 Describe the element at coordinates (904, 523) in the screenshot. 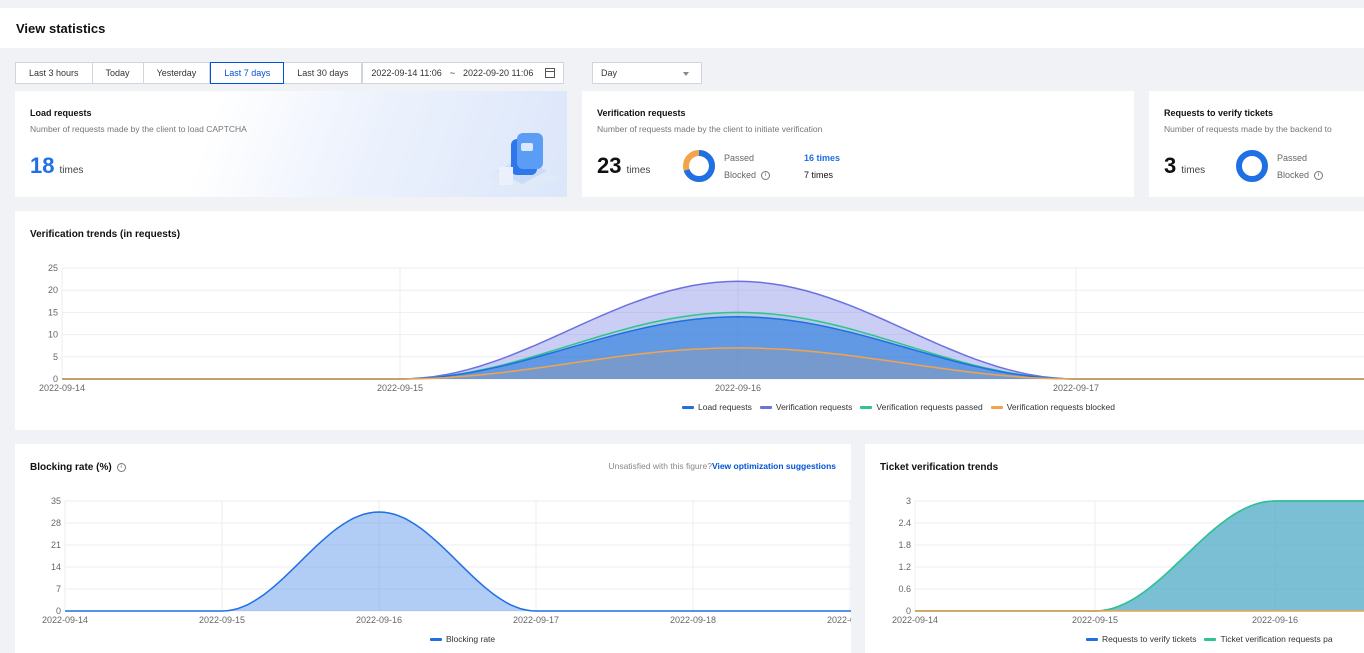

I see `y-tick-label: 2.4` at that location.